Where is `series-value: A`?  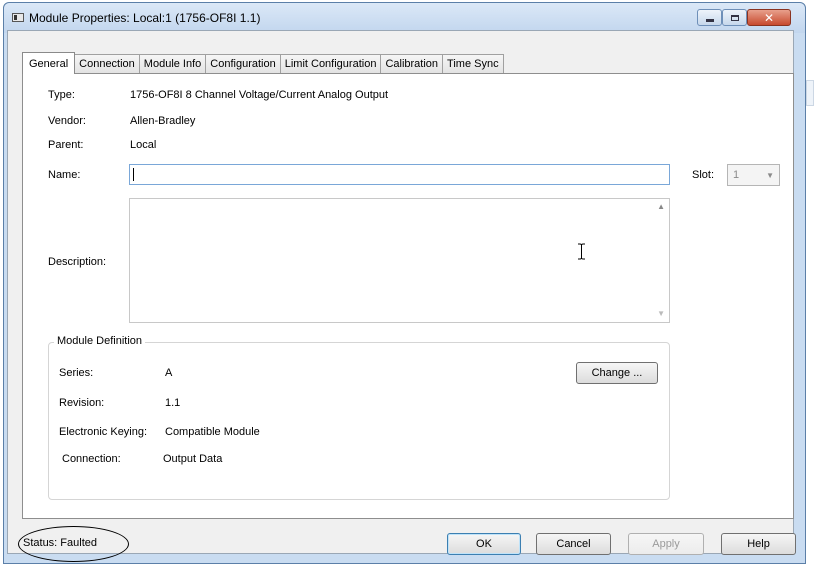
series-value: A is located at coordinates (169, 373).